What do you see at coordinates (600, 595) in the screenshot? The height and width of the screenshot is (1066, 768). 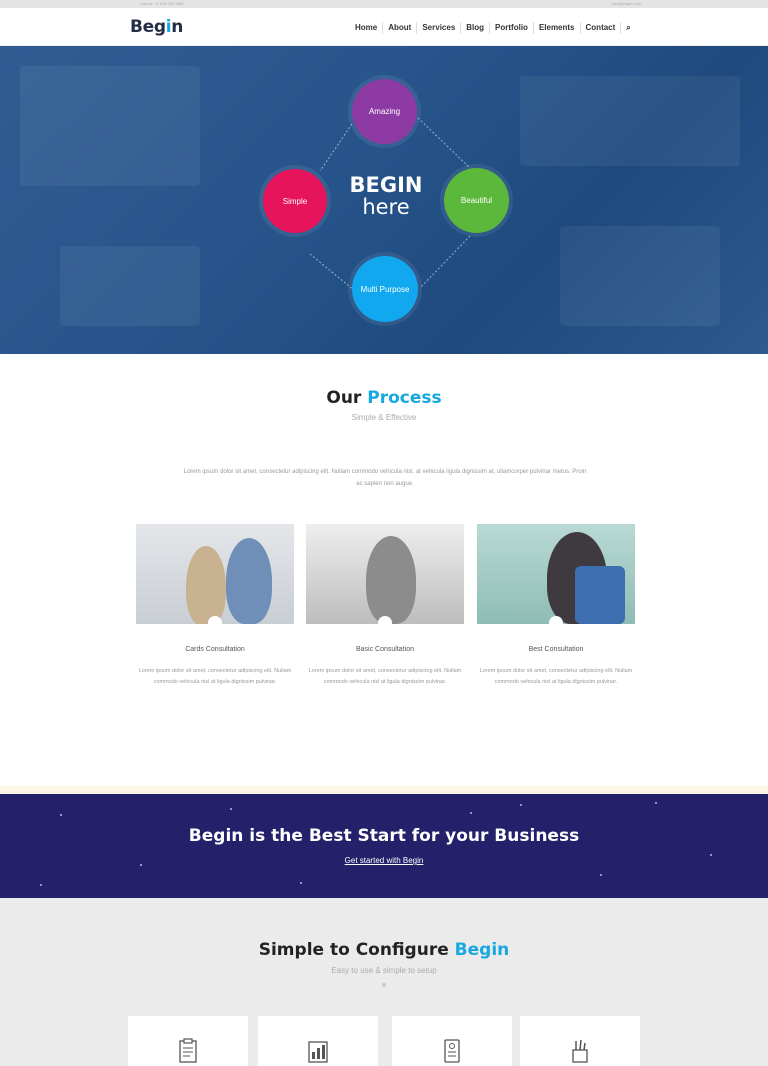 I see `photo-shirt` at bounding box center [600, 595].